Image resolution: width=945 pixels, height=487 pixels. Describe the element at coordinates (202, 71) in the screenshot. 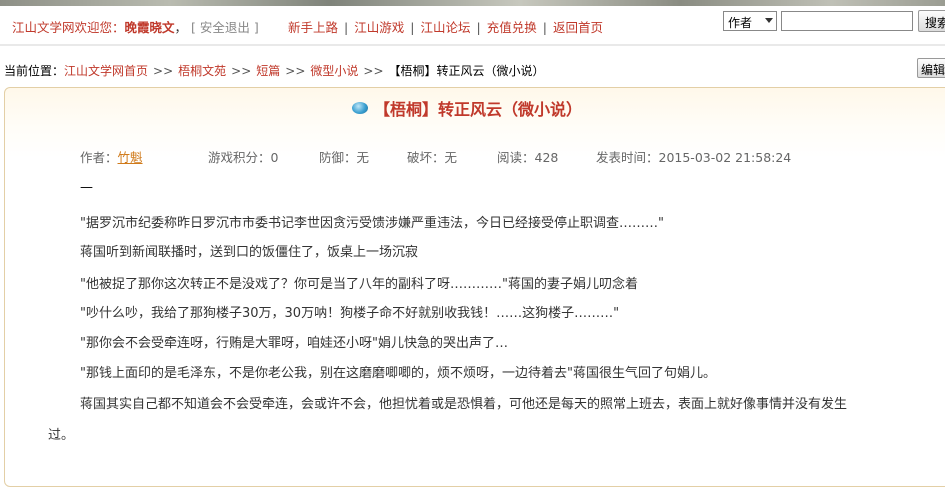

I see `breadcrumb-wutong: 梧桐文苑` at that location.